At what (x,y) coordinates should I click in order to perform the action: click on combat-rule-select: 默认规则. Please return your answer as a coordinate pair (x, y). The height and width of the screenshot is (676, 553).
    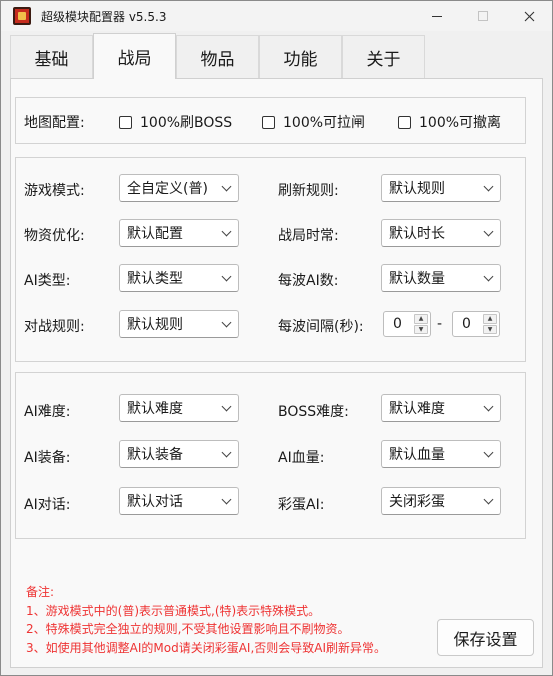
    Looking at the image, I should click on (179, 324).